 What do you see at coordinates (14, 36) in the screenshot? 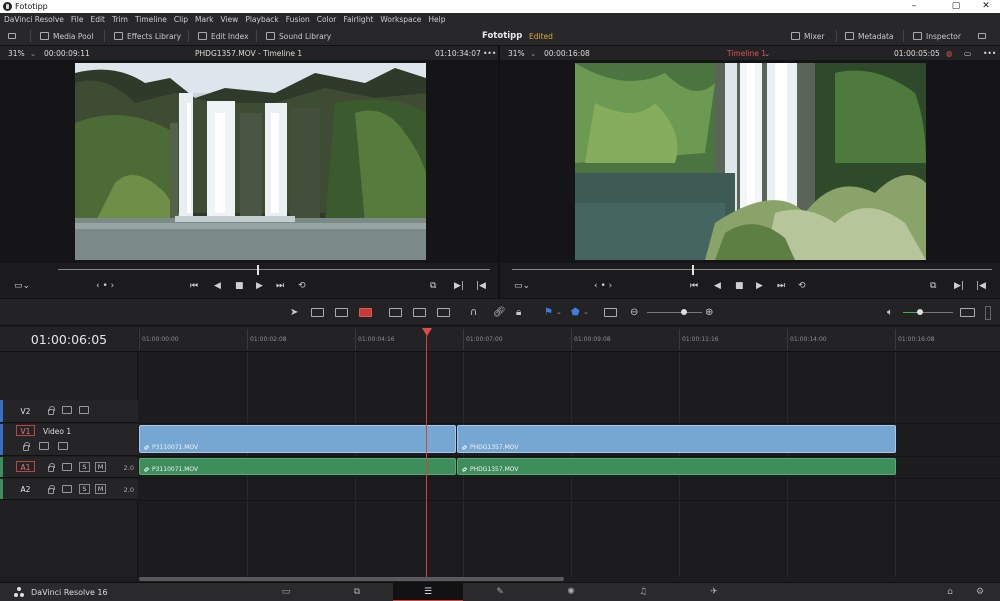
I see `expand-icon` at bounding box center [14, 36].